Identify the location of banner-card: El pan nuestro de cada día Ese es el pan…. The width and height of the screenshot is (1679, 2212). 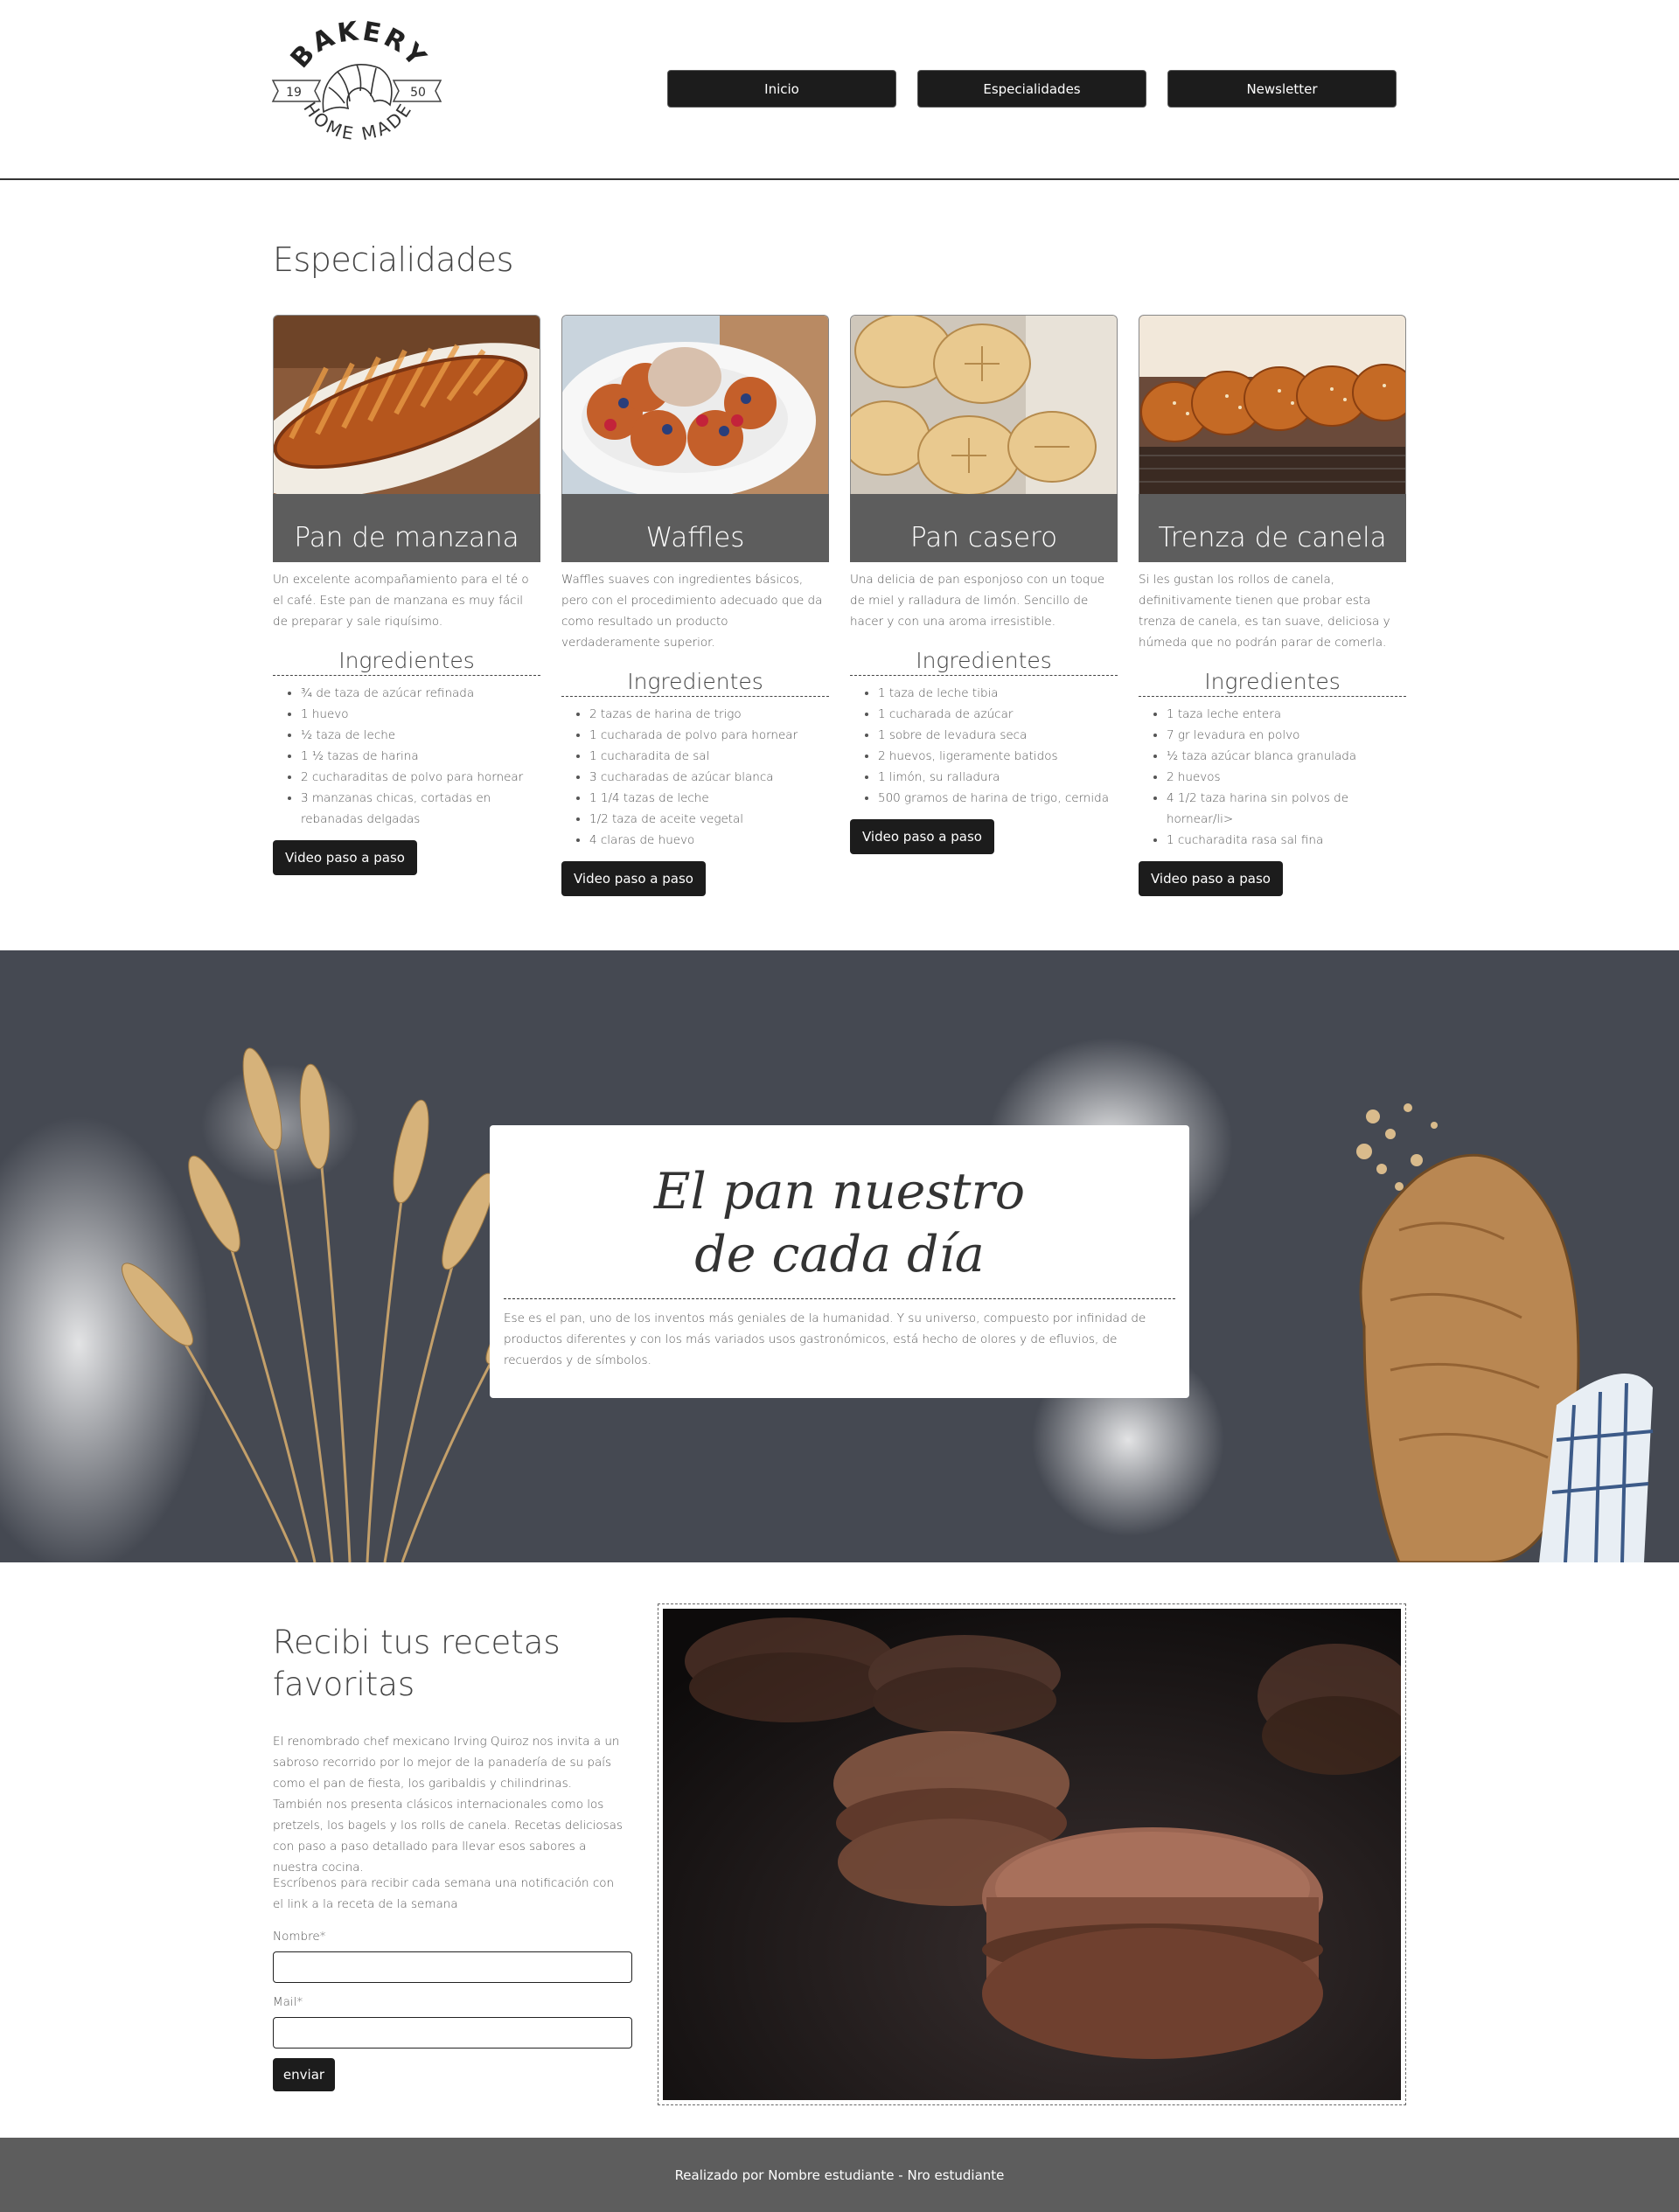
(840, 1261).